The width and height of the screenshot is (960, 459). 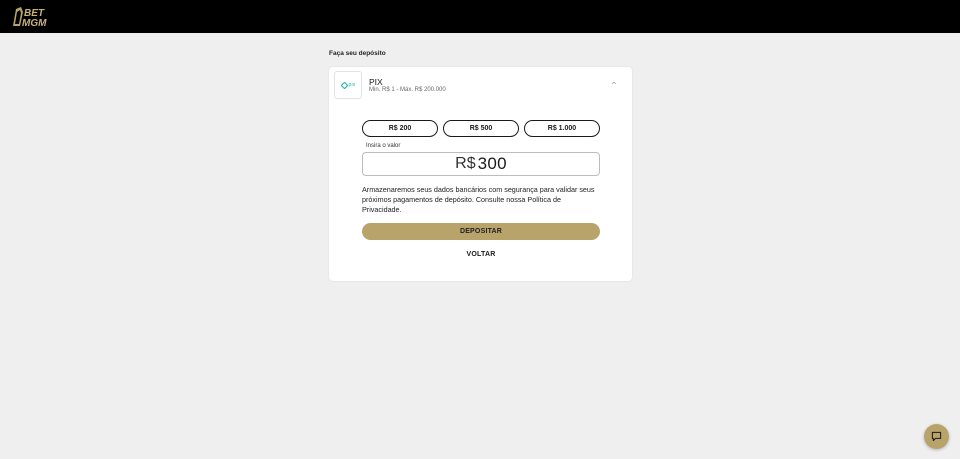 I want to click on betmgm-logo-mark: BET MGM, so click(x=30, y=17).